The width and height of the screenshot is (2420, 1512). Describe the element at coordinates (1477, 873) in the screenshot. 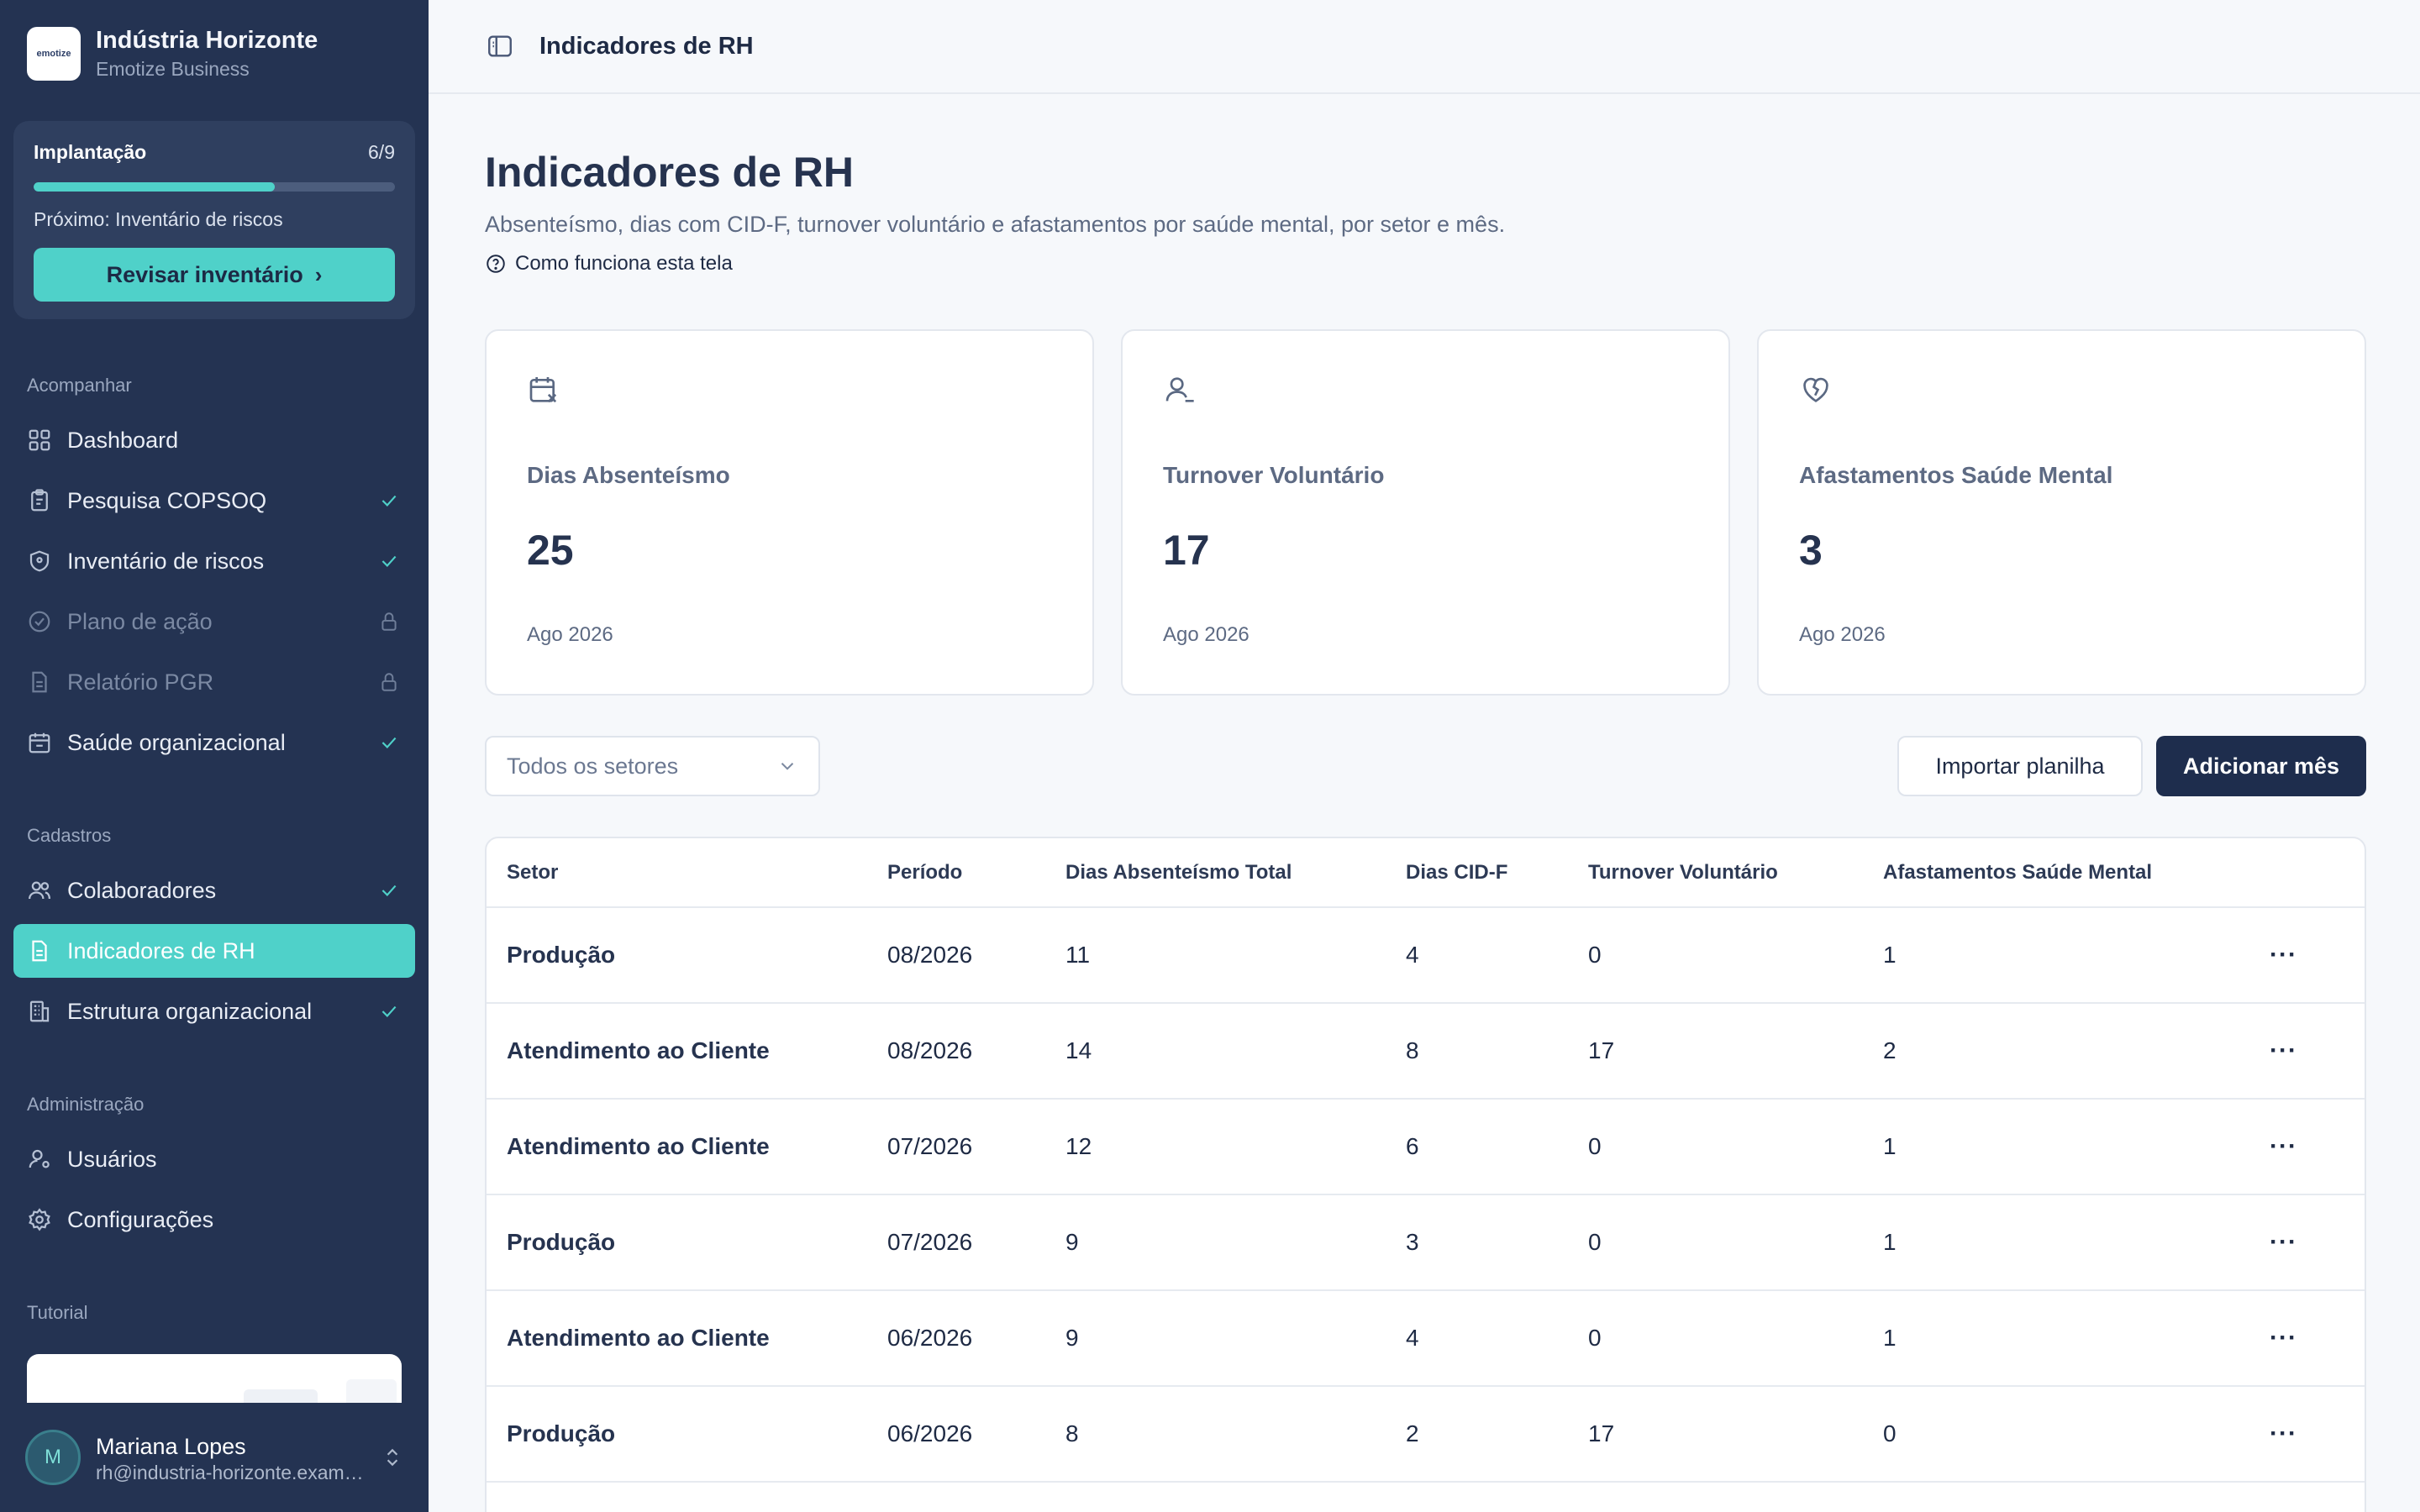

I see `column-header-cid-f: Dias CID-F` at that location.